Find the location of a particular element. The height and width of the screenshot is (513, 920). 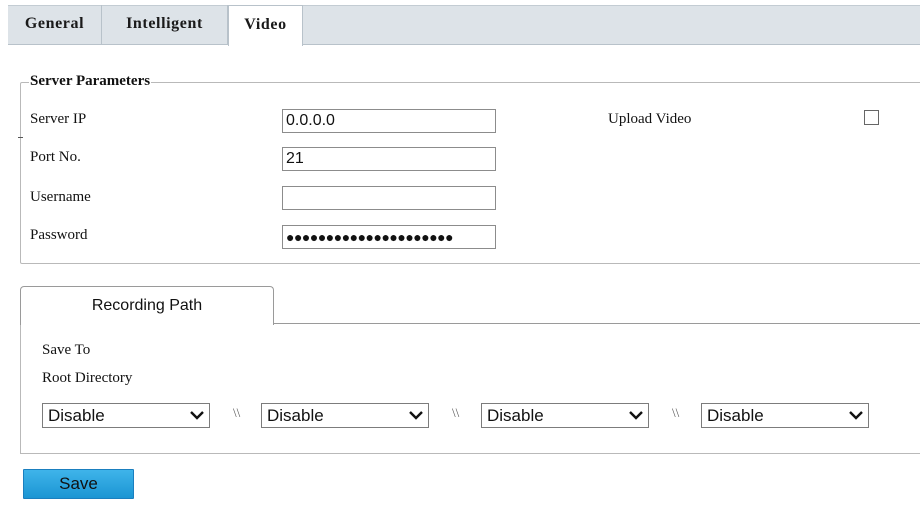

directory-level-4-select: Disable is located at coordinates (785, 415).